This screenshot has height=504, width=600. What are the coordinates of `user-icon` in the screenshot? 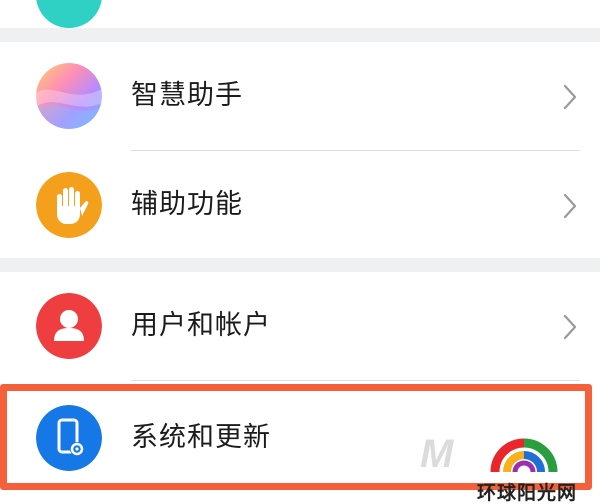 It's located at (69, 326).